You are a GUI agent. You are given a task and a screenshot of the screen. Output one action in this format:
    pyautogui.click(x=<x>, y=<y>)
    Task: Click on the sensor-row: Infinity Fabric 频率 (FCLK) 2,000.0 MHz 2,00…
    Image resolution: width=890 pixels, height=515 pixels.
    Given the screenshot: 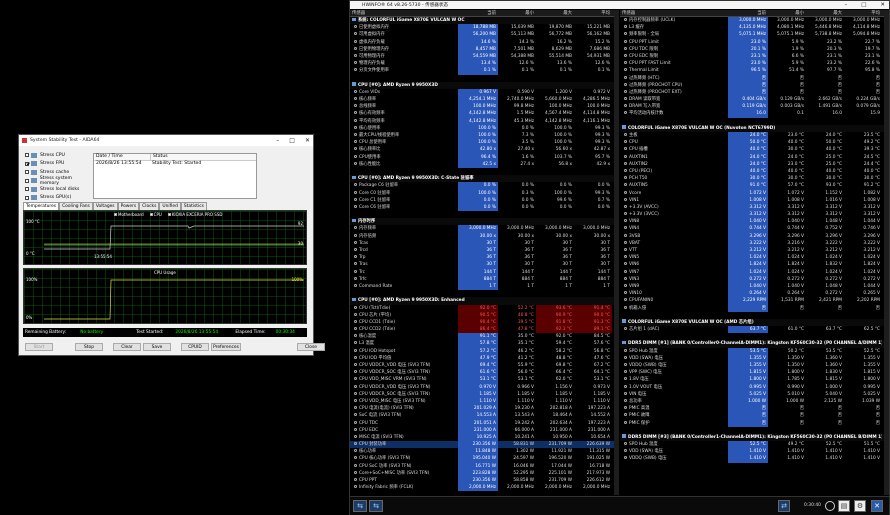 What is the action you would take?
    pyautogui.click(x=482, y=488)
    